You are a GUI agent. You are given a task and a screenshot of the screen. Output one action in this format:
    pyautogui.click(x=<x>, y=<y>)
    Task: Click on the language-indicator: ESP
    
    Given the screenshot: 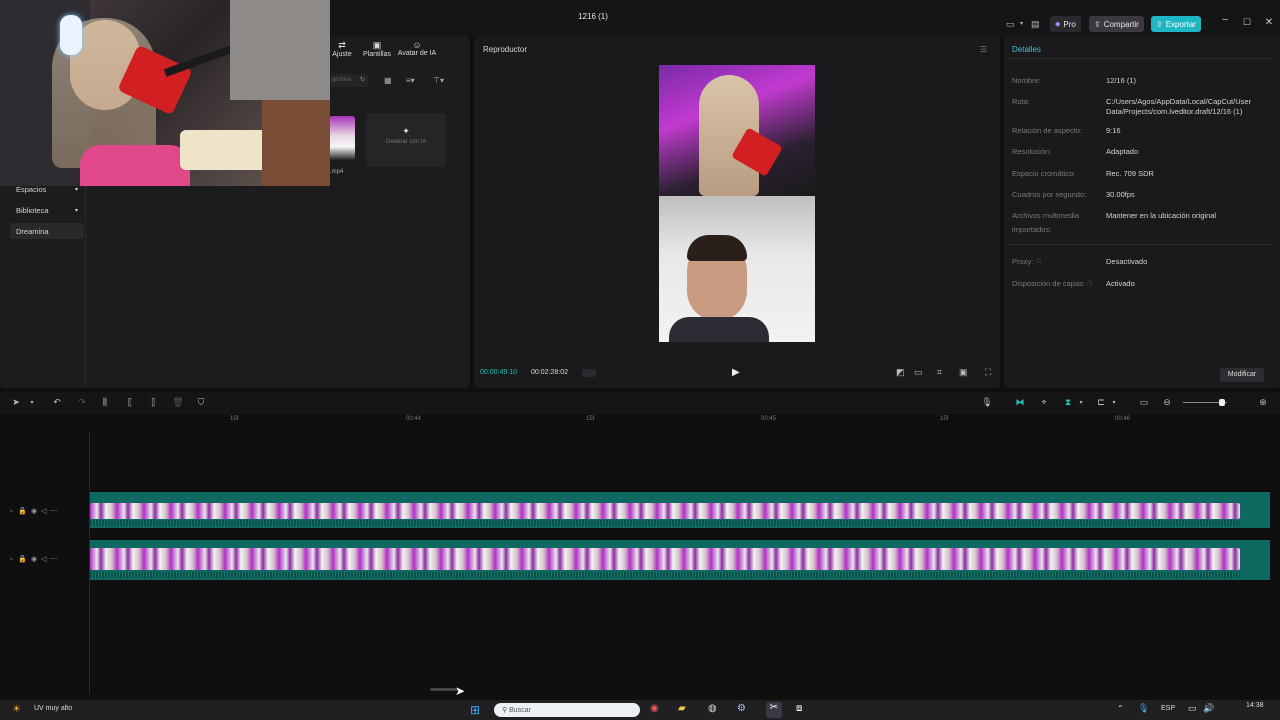 What is the action you would take?
    pyautogui.click(x=1168, y=708)
    